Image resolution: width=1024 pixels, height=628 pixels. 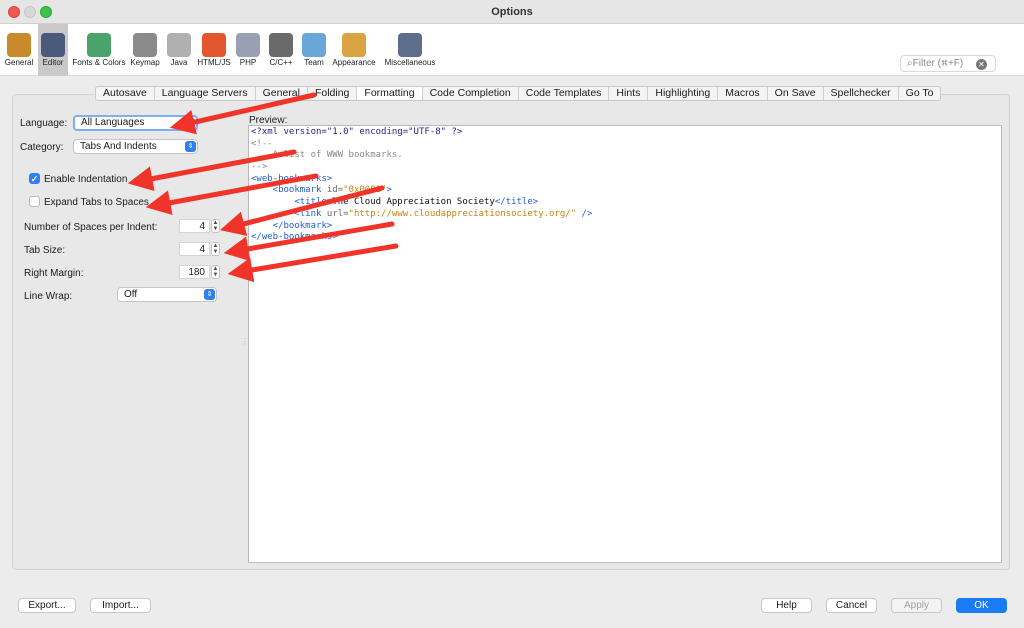 What do you see at coordinates (948, 63) in the screenshot?
I see `filter-input: ⌕Filter (⌘+F) ✕` at bounding box center [948, 63].